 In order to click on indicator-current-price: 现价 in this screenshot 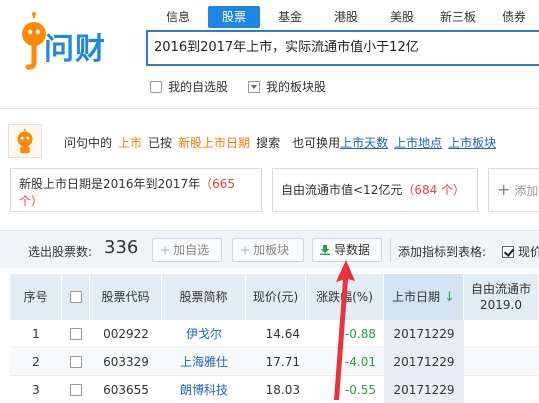, I will do `click(520, 251)`.